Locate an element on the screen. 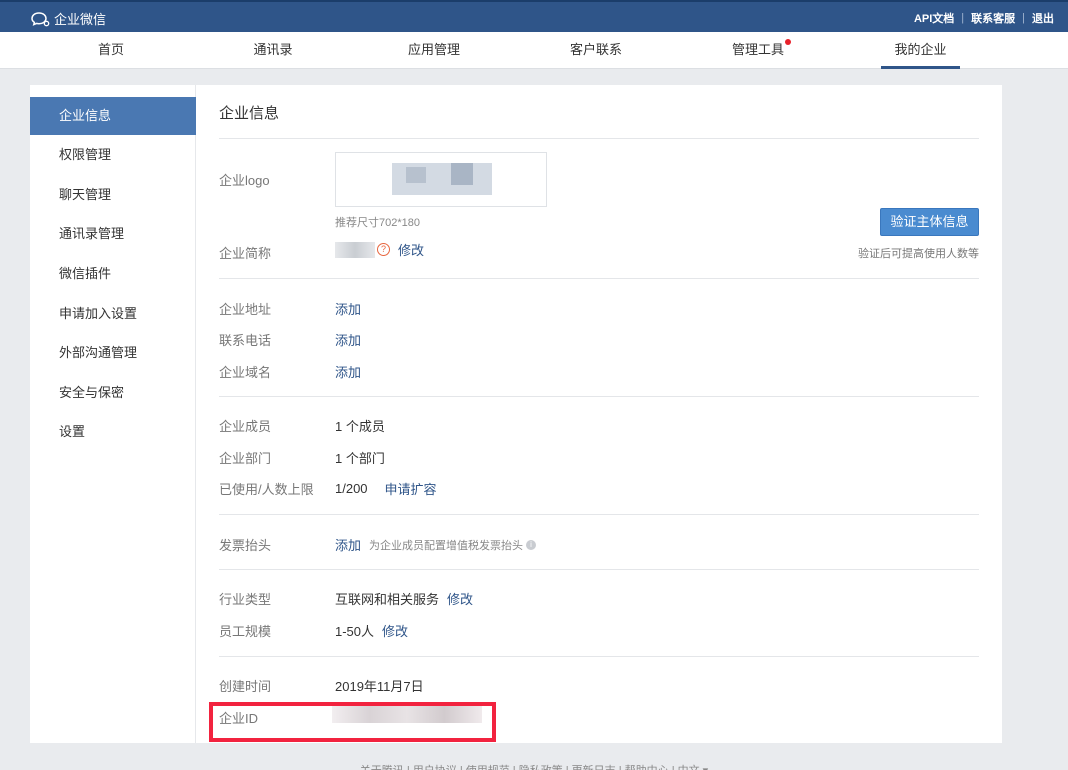 The image size is (1068, 770). usage-row: 1/200 申请扩容 is located at coordinates (386, 488).